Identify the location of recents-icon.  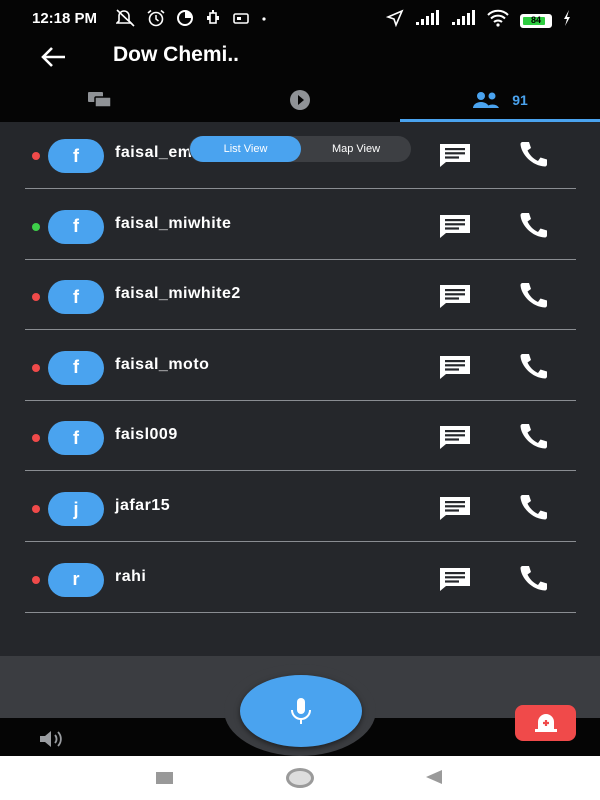
(164, 778).